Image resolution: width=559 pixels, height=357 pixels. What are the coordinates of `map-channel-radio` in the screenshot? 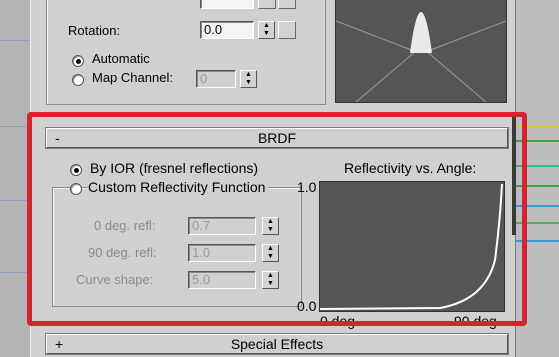 It's located at (78, 80).